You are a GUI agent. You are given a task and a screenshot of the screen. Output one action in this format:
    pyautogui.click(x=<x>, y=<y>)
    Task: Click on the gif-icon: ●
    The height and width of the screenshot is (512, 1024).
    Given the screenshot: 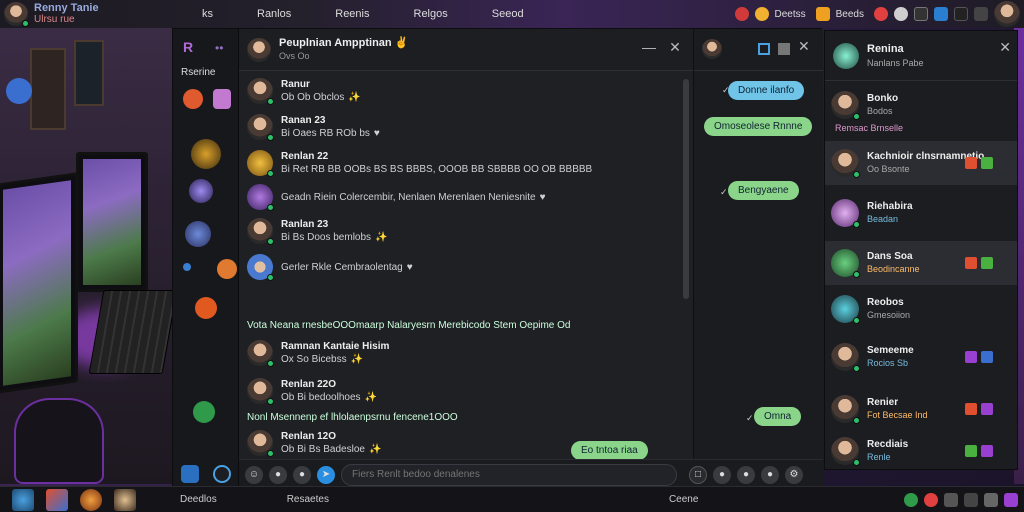 What is the action you would take?
    pyautogui.click(x=302, y=474)
    